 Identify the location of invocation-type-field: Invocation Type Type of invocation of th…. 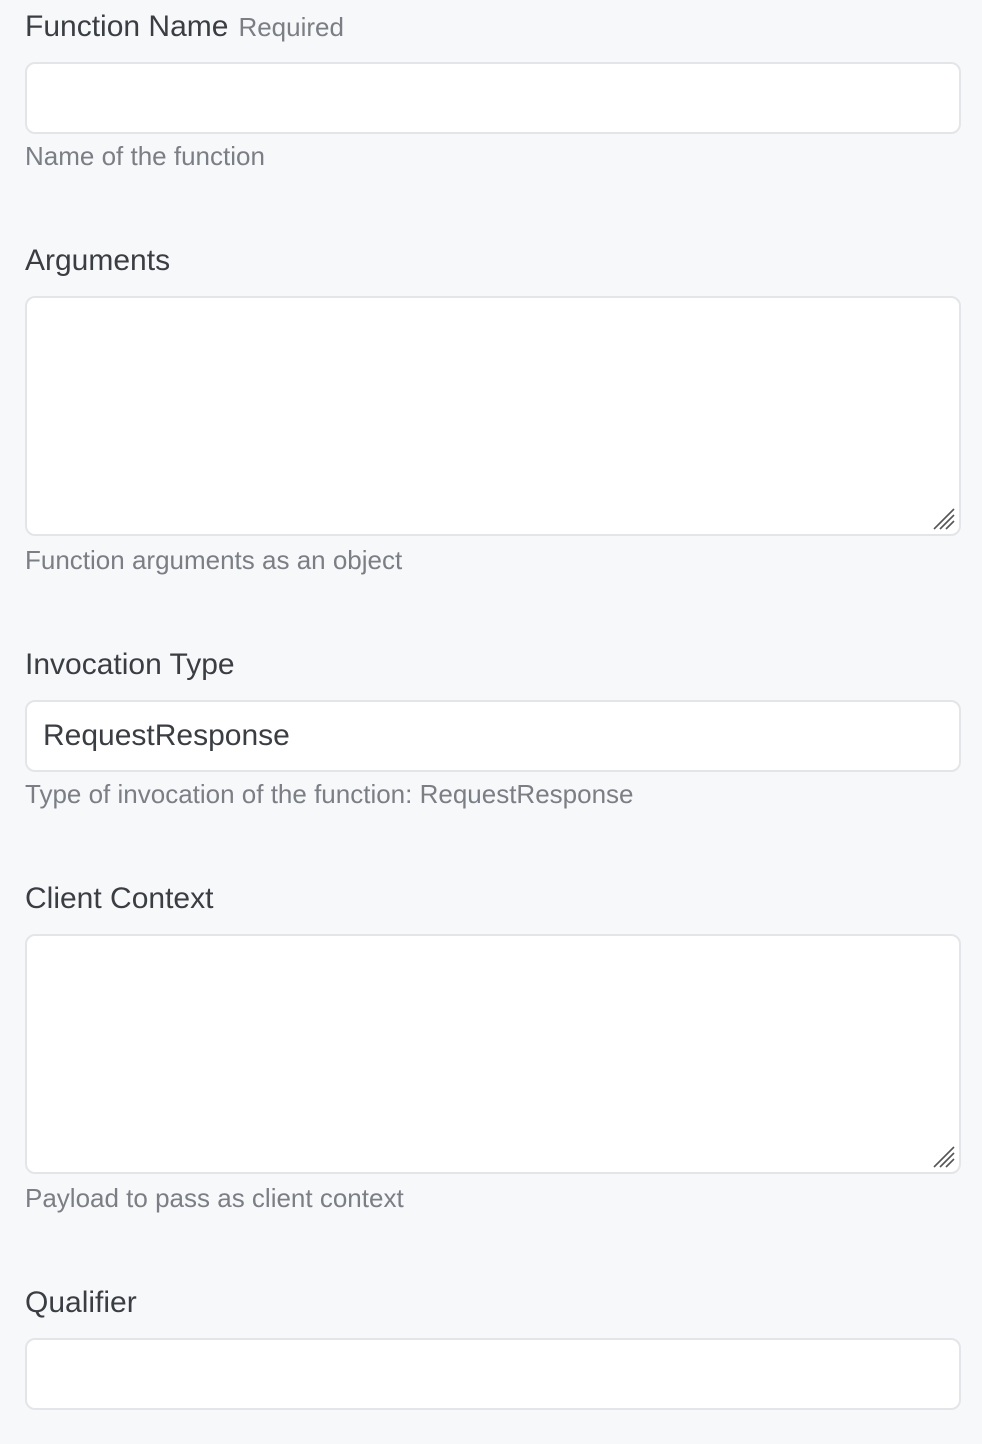
(493, 727).